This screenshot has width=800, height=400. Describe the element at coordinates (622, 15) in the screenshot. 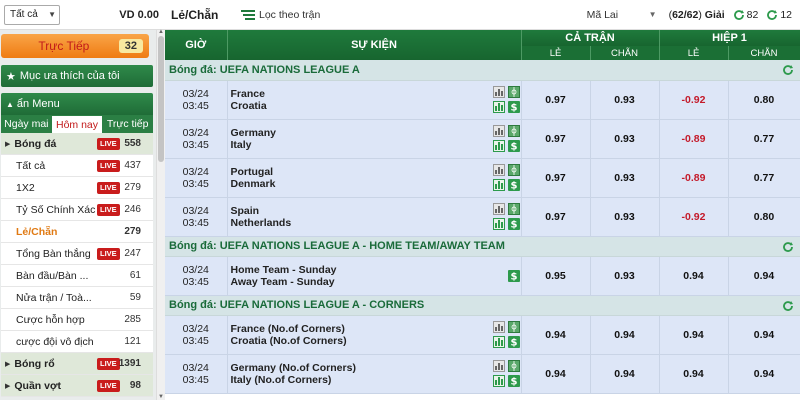

I see `odds-type-select: Mã Lai ▼` at that location.